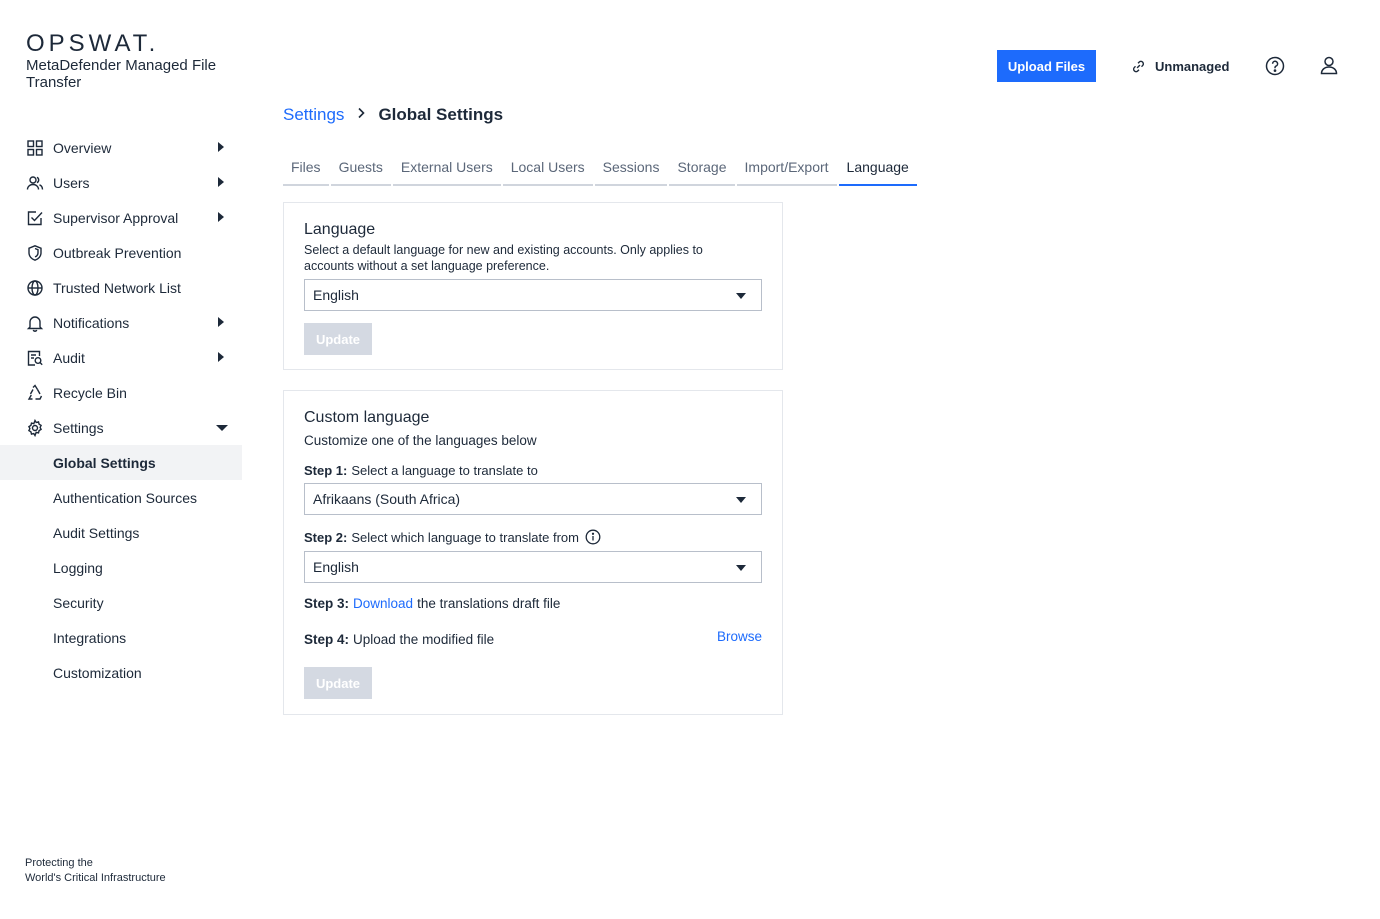 The height and width of the screenshot is (919, 1380). Describe the element at coordinates (420, 440) in the screenshot. I see `custom-language-description: Customize one of the languages below` at that location.